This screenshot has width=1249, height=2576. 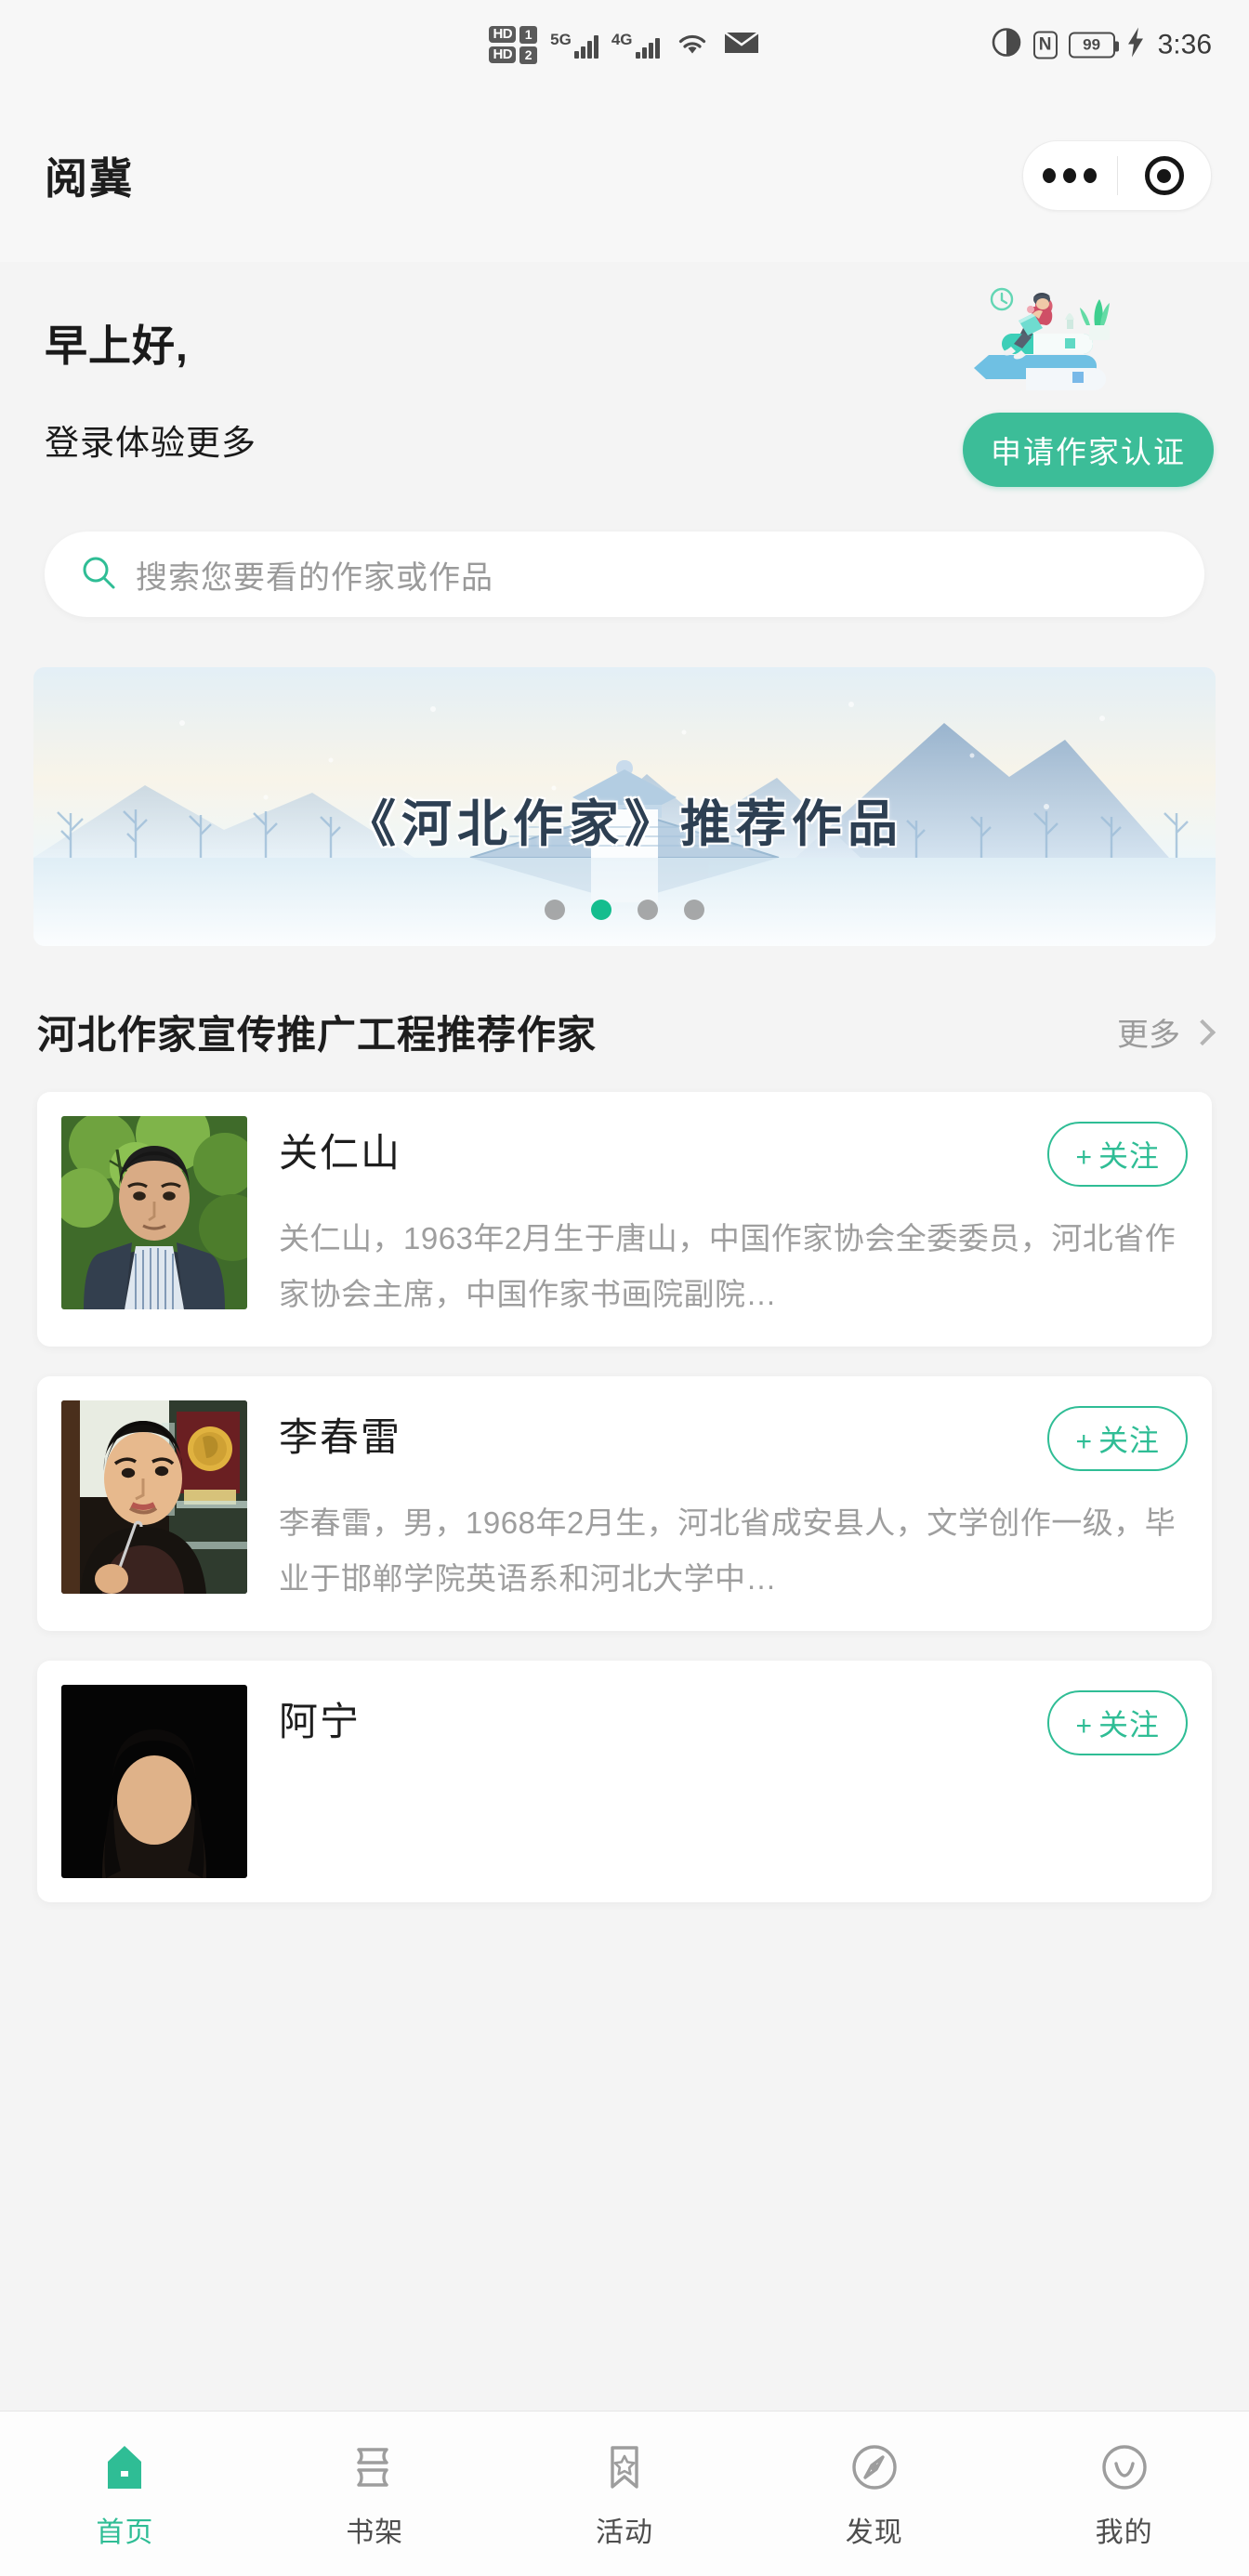 I want to click on tab-label-bookshelf: 书架, so click(x=375, y=2532).